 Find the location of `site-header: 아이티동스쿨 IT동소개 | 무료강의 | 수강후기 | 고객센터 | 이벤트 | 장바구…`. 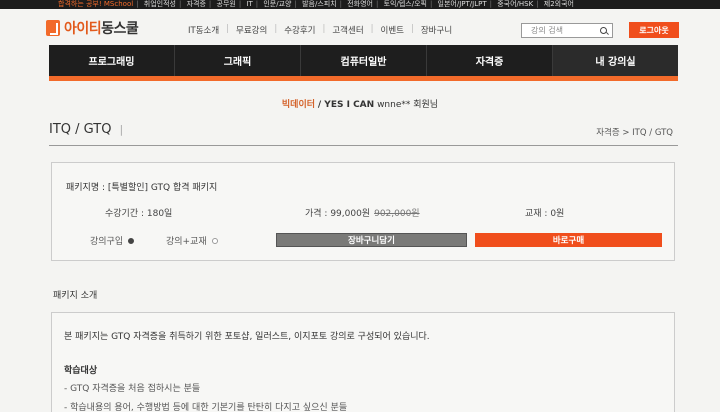

site-header: 아이티동스쿨 IT동소개 | 무료강의 | 수강후기 | 고객센터 | 이벤트 | 장바구… is located at coordinates (360, 27).